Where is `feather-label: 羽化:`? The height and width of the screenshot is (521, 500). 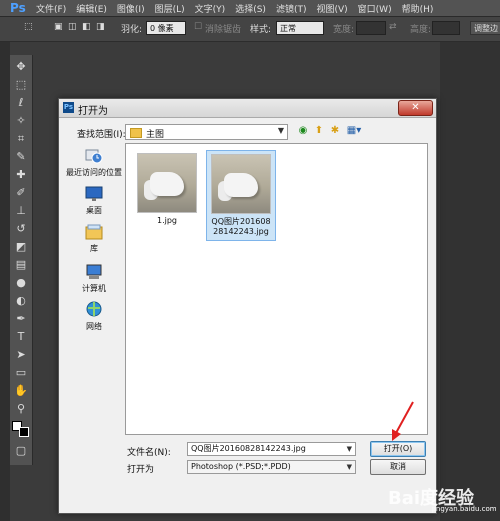
feather-label: 羽化: is located at coordinates (132, 30).